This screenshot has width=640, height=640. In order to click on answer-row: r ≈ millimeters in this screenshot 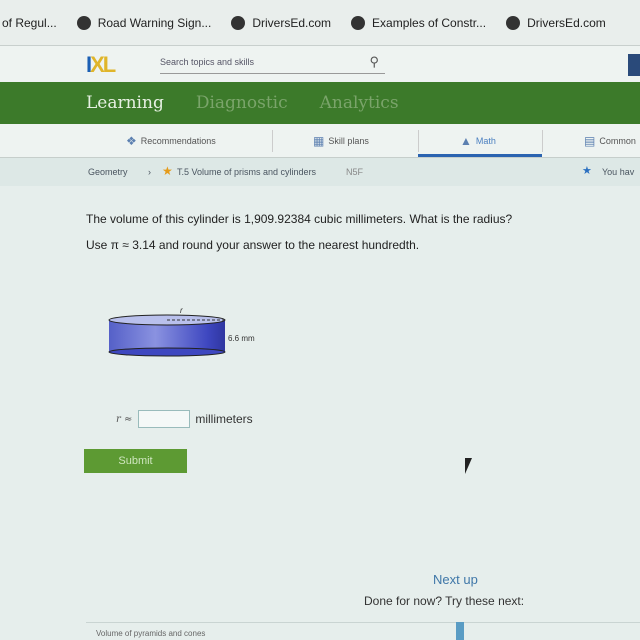, I will do `click(184, 419)`.